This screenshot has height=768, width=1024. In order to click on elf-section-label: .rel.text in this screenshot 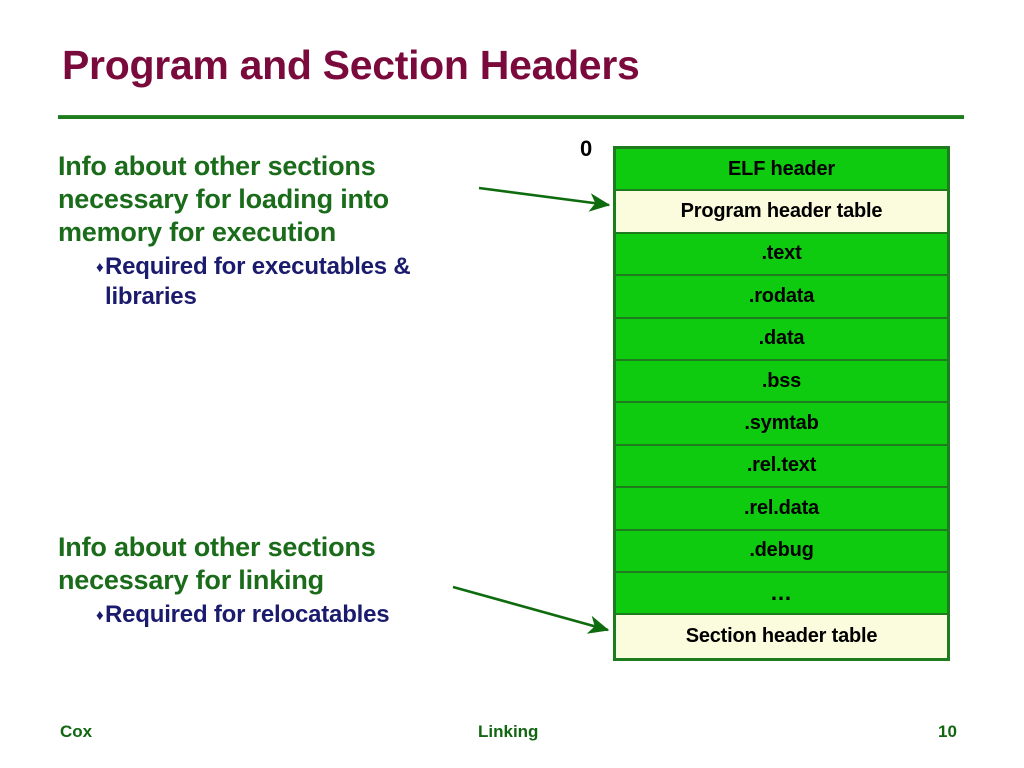, I will do `click(781, 465)`.